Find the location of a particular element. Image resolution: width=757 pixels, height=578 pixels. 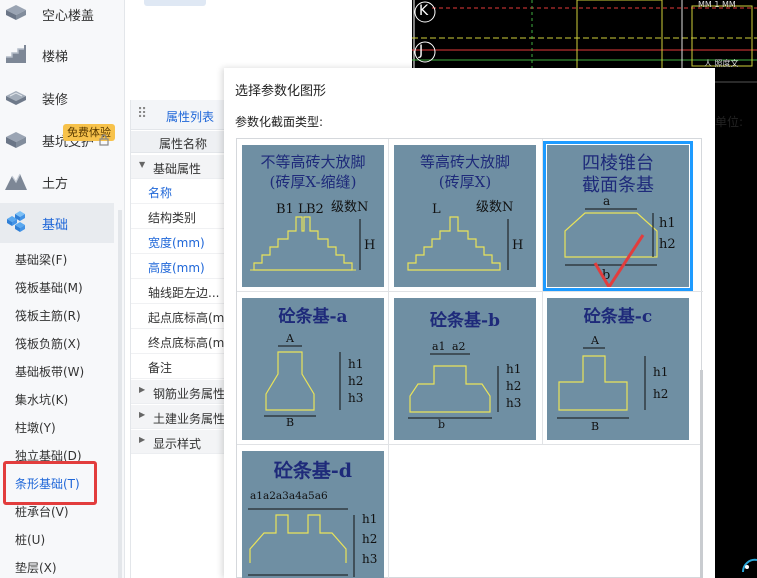

sidebar-category-decoration: 装修 is located at coordinates (57, 98).